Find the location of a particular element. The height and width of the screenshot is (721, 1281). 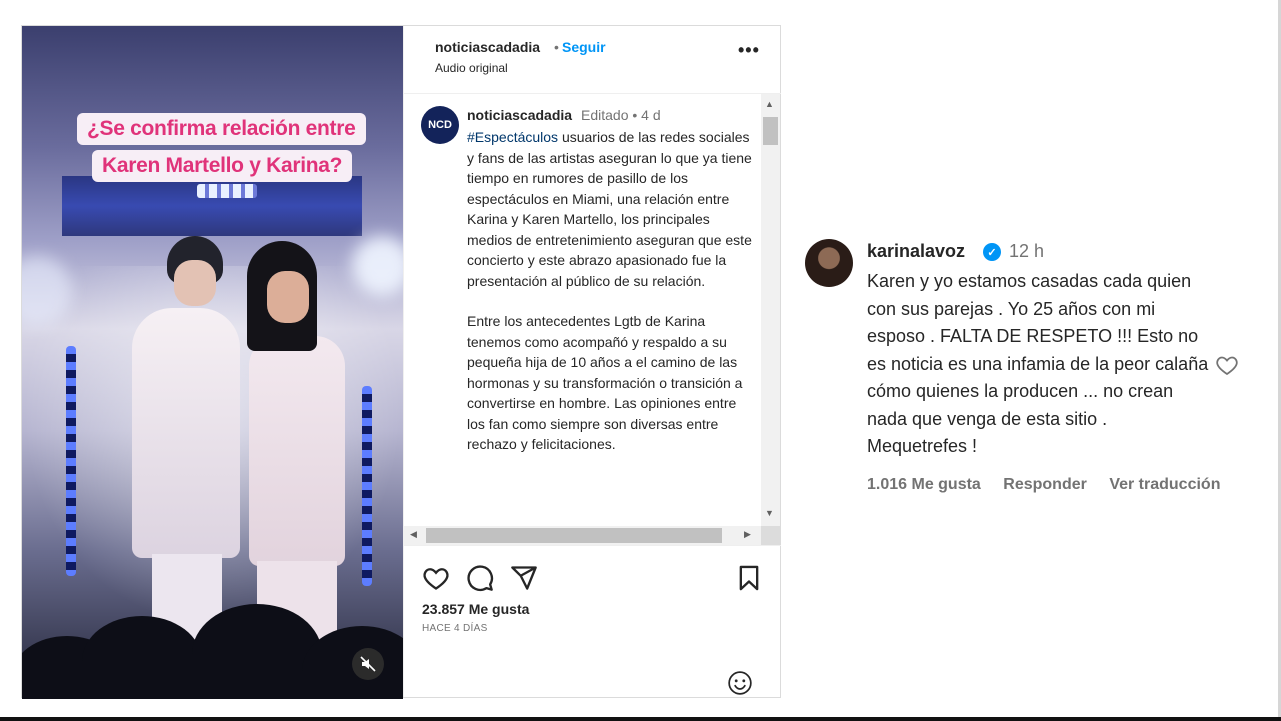

scroll-right-arrow-icon: ▶ is located at coordinates (747, 534).